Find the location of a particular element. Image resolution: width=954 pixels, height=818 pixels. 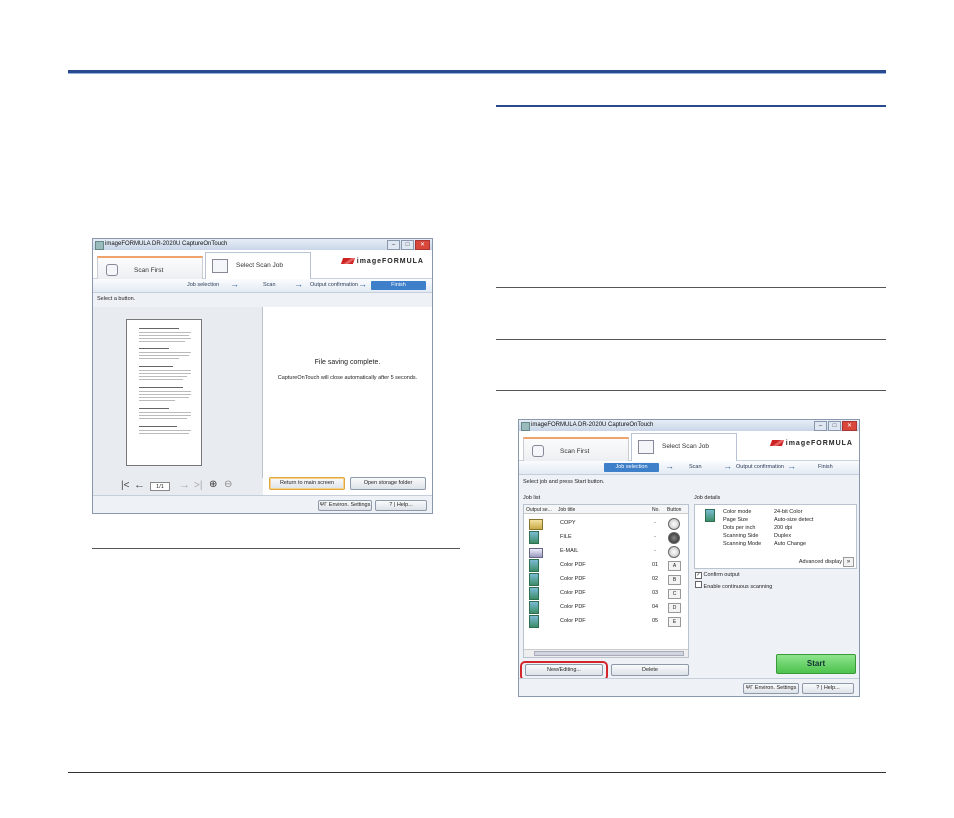

col-button: Button is located at coordinates (674, 510).